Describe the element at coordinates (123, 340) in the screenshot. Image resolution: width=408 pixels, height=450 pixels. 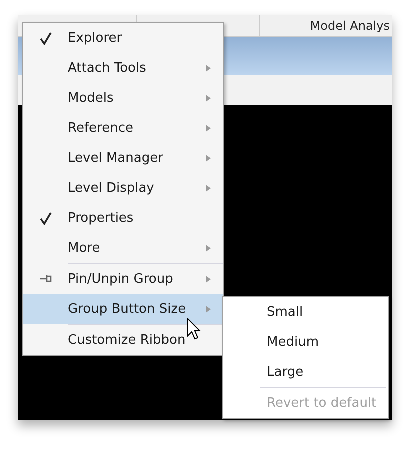
I see `menu-item: Customize Ribbon` at that location.